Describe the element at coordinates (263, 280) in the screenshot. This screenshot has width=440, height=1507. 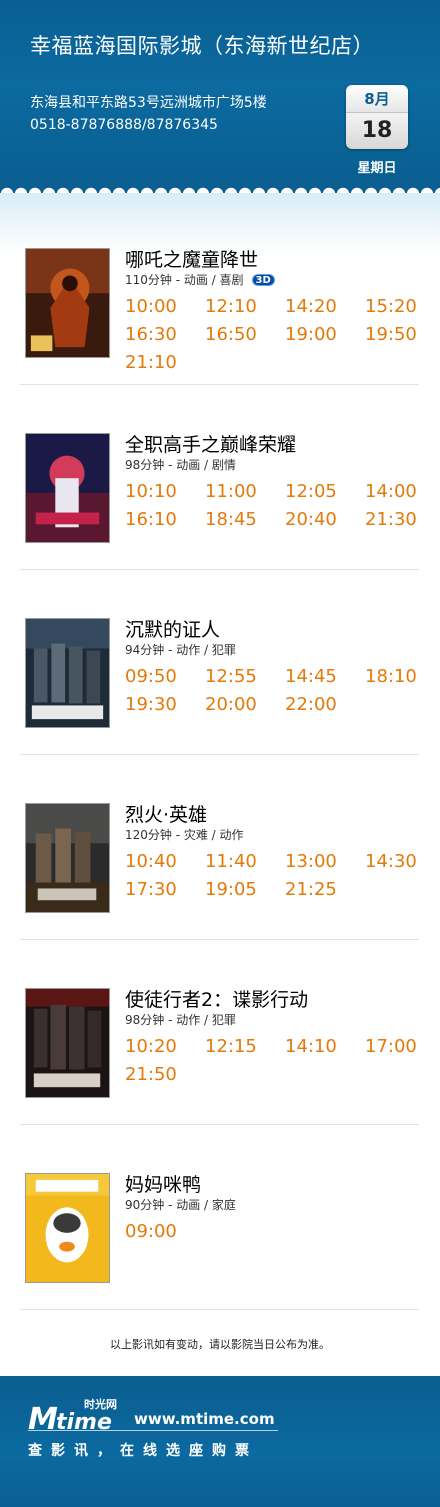
I see `format-3d-badge: 3D` at that location.